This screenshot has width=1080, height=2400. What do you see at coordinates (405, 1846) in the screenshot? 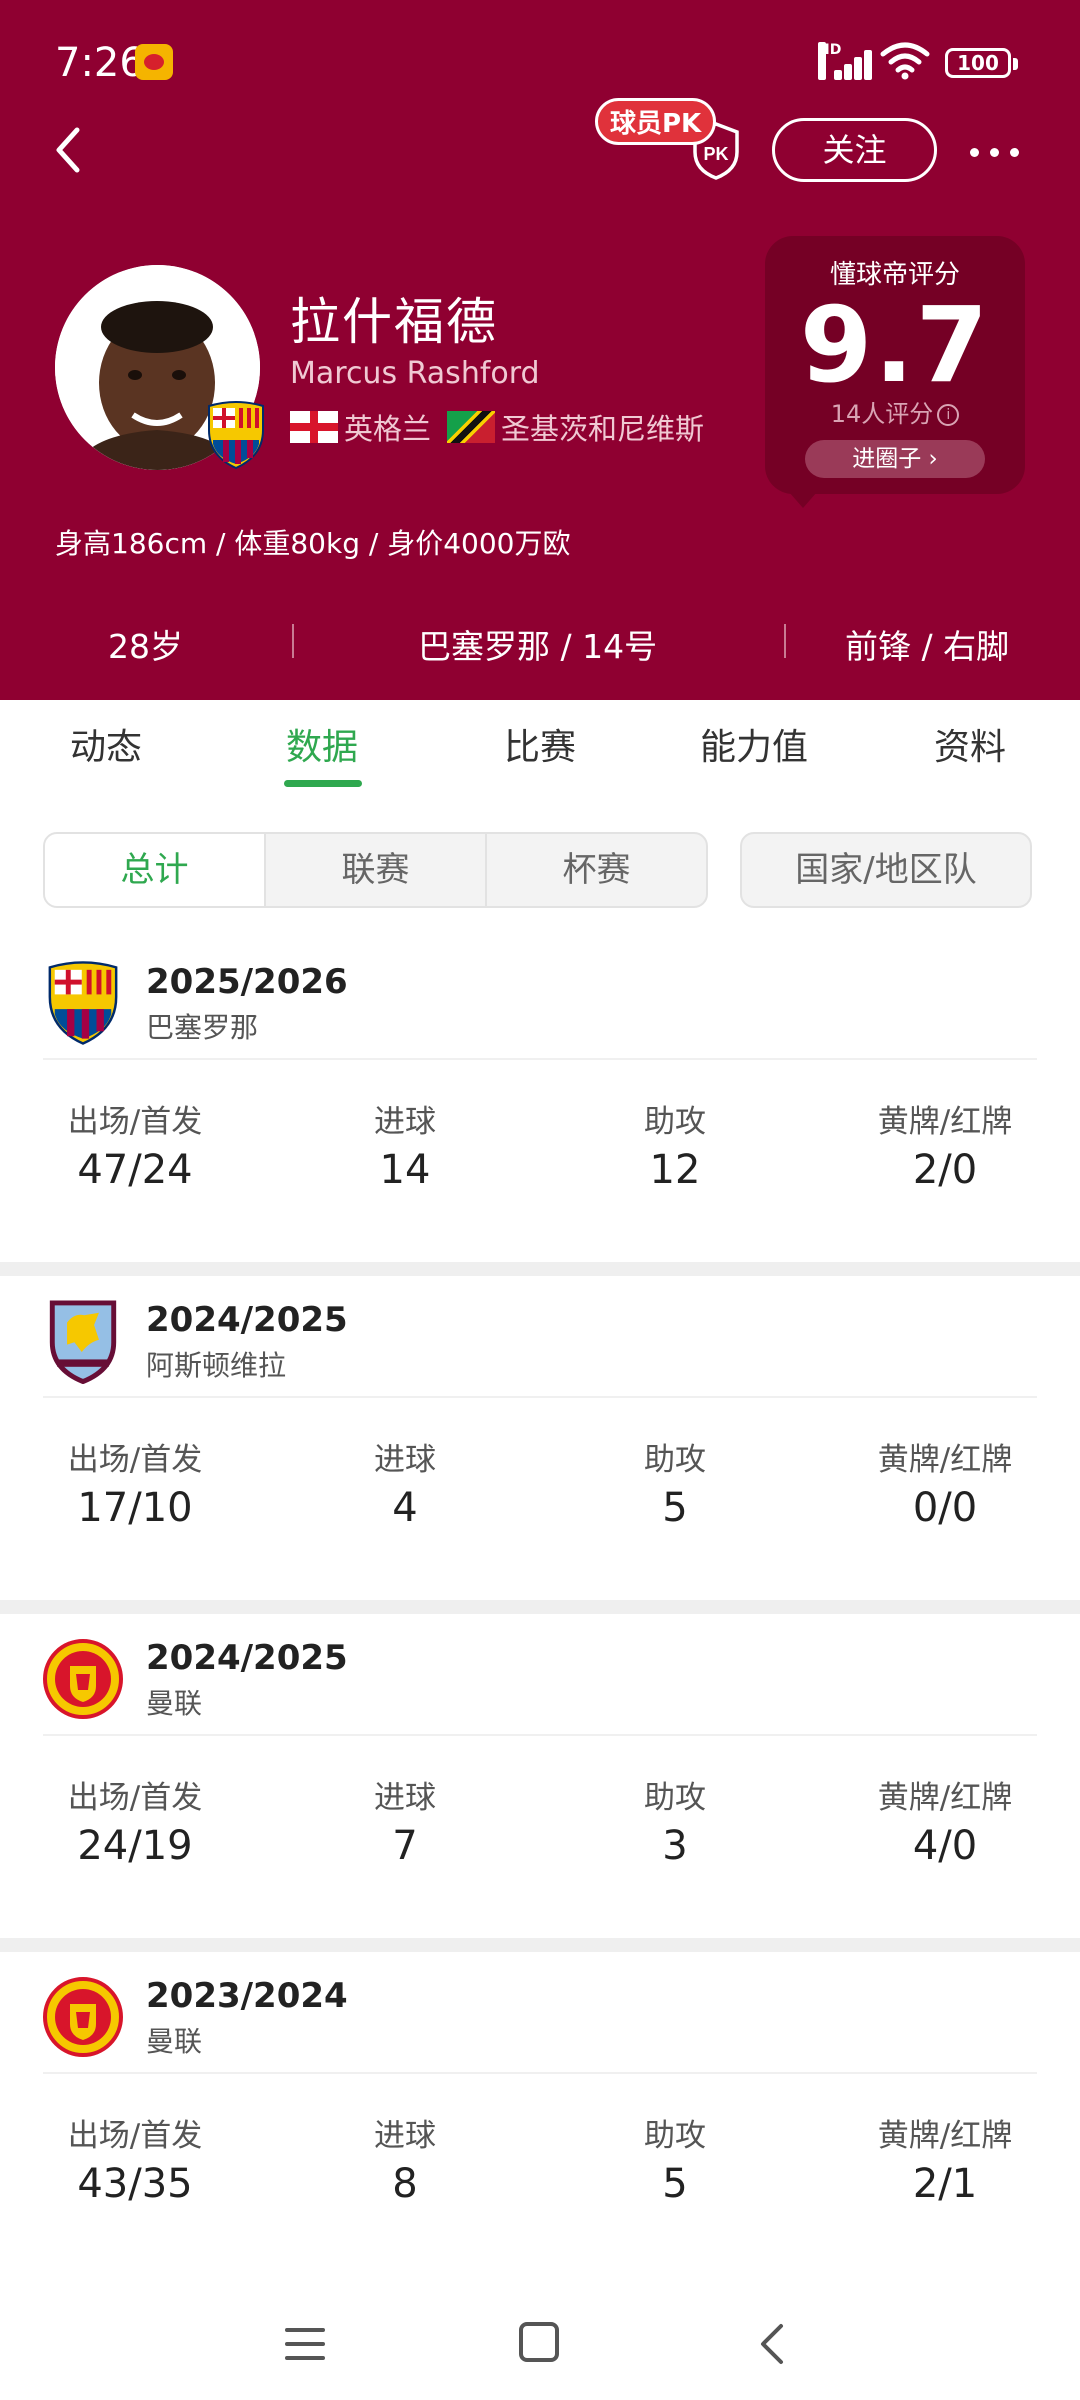
I see `stat-value: 7` at bounding box center [405, 1846].